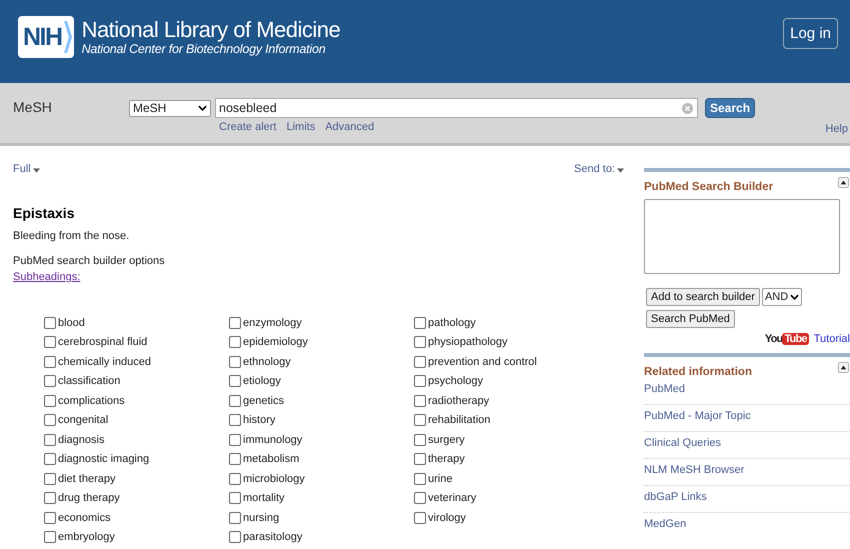 The image size is (850, 549). I want to click on related-link: Clinical Queries, so click(747, 445).